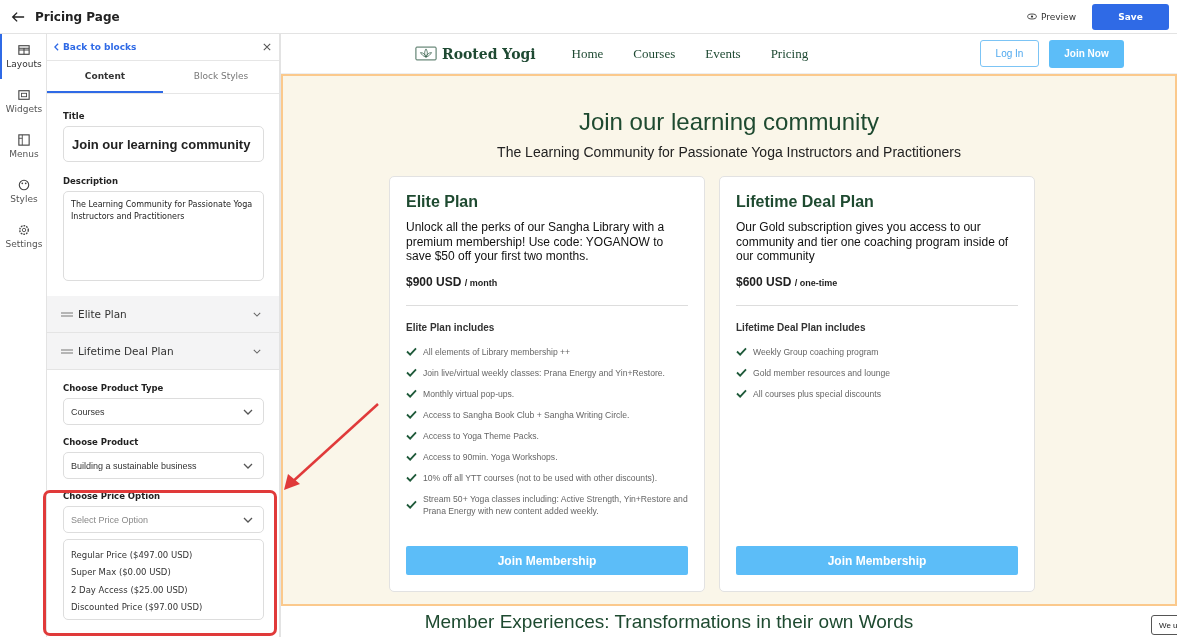 This screenshot has height=637, width=1177. I want to click on page-title: Pricing Page, so click(77, 16).